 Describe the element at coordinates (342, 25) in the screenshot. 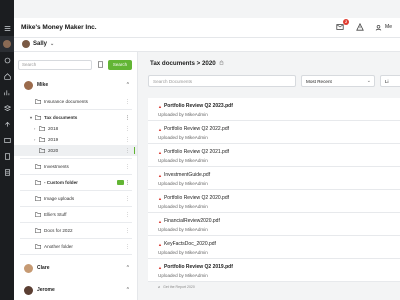

I see `notifications-icon: 2` at that location.